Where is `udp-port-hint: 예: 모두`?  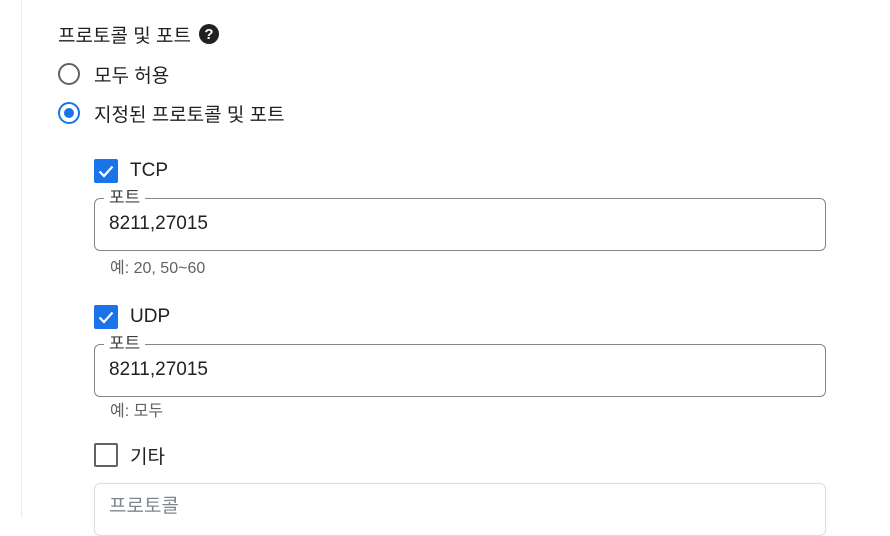 udp-port-hint: 예: 모두 is located at coordinates (137, 411).